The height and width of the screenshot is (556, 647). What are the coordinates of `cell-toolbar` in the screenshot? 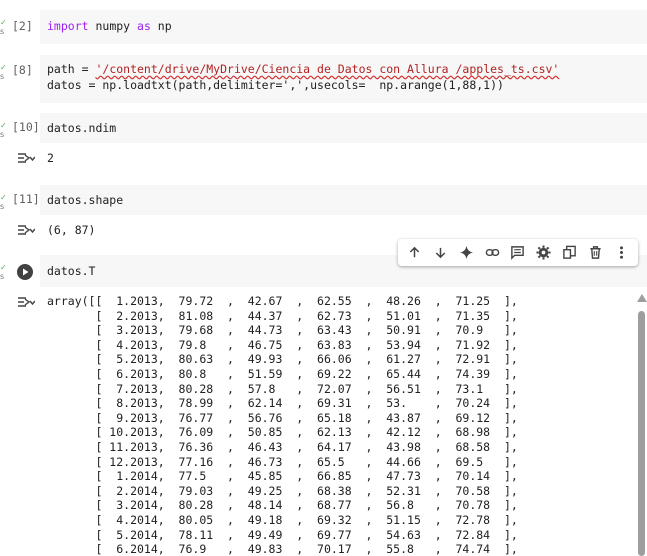 It's located at (518, 252).